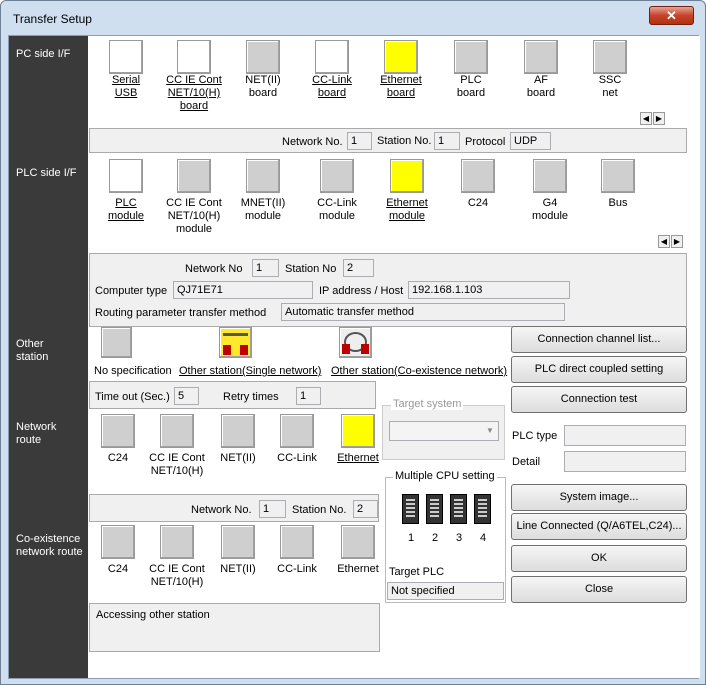 This screenshot has width=706, height=685. I want to click on pc-side-item-3-icon, so click(263, 57).